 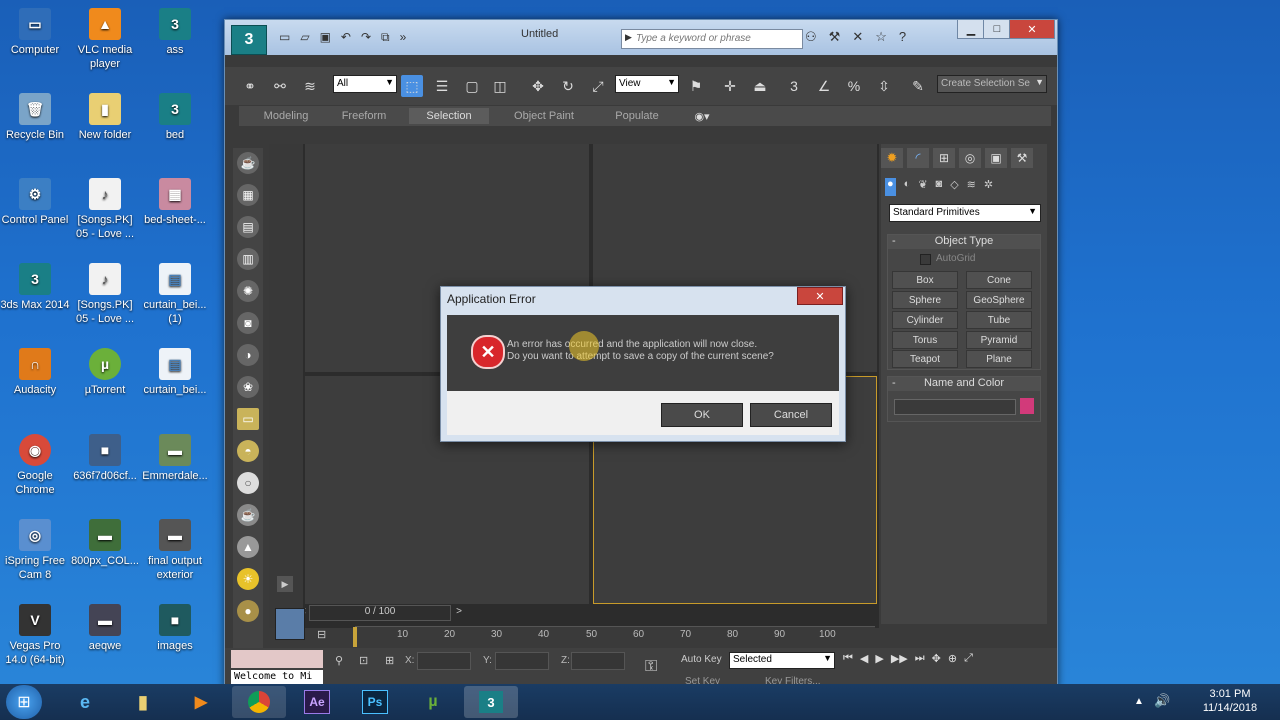 What do you see at coordinates (988, 187) in the screenshot?
I see `systems-icon: ✲` at bounding box center [988, 187].